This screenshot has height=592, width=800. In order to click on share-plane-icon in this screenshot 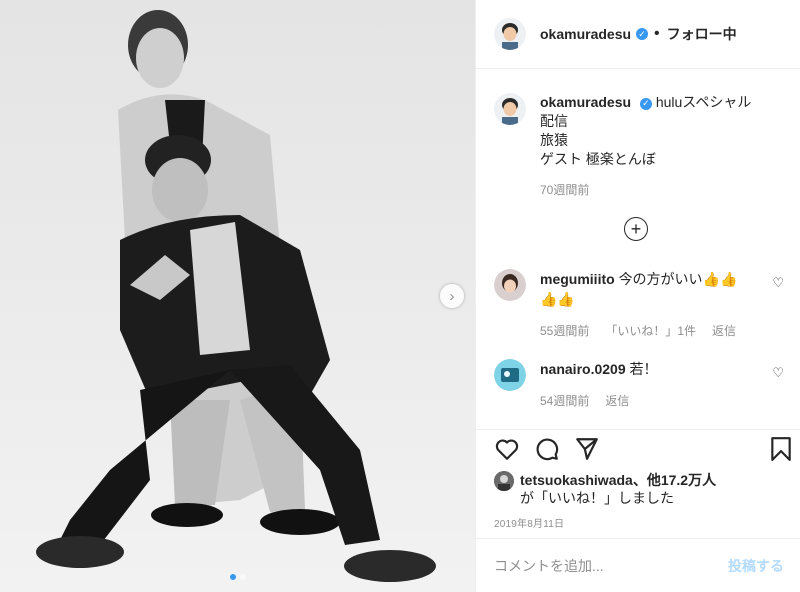, I will do `click(587, 449)`.